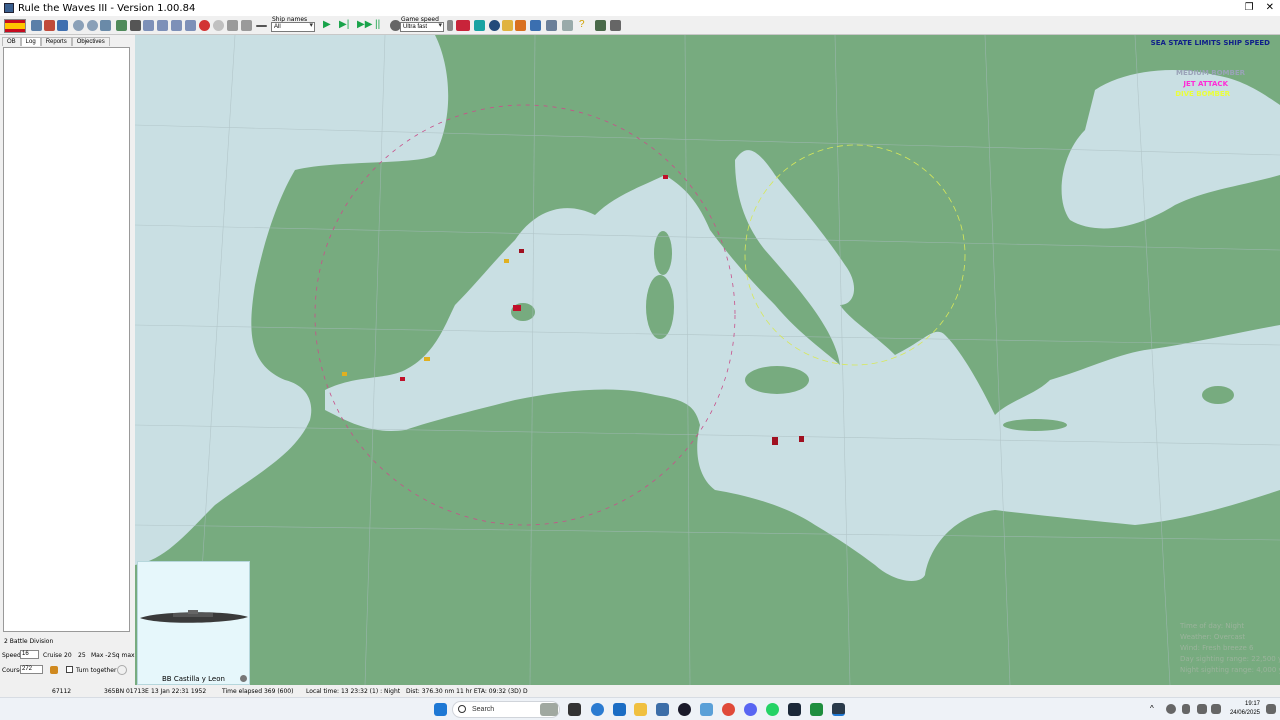 The height and width of the screenshot is (720, 1280). What do you see at coordinates (463, 25) in the screenshot?
I see `ultra-speed-icon` at bounding box center [463, 25].